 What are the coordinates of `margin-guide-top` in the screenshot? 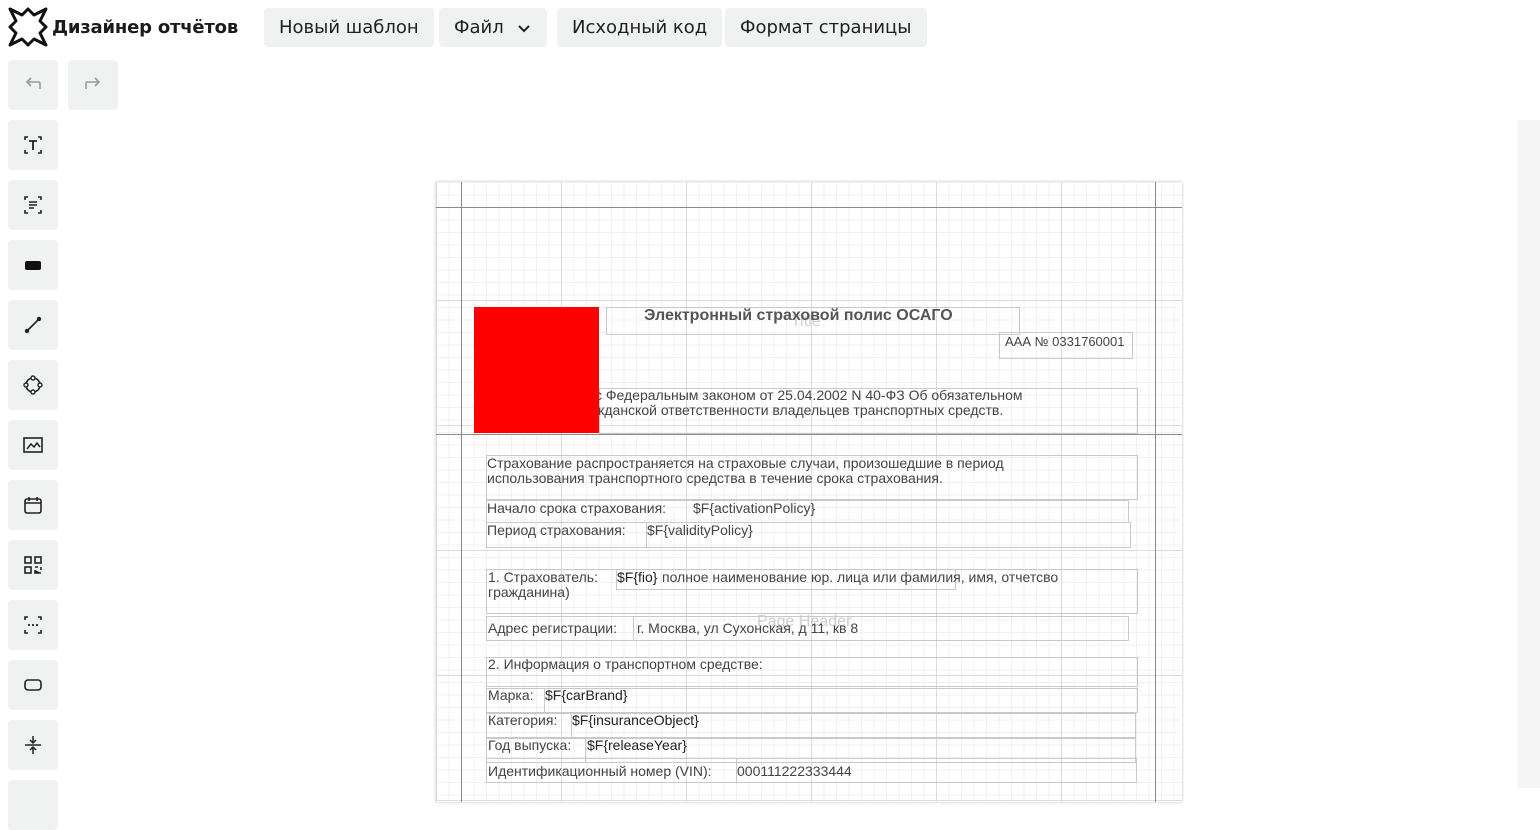 It's located at (809, 207).